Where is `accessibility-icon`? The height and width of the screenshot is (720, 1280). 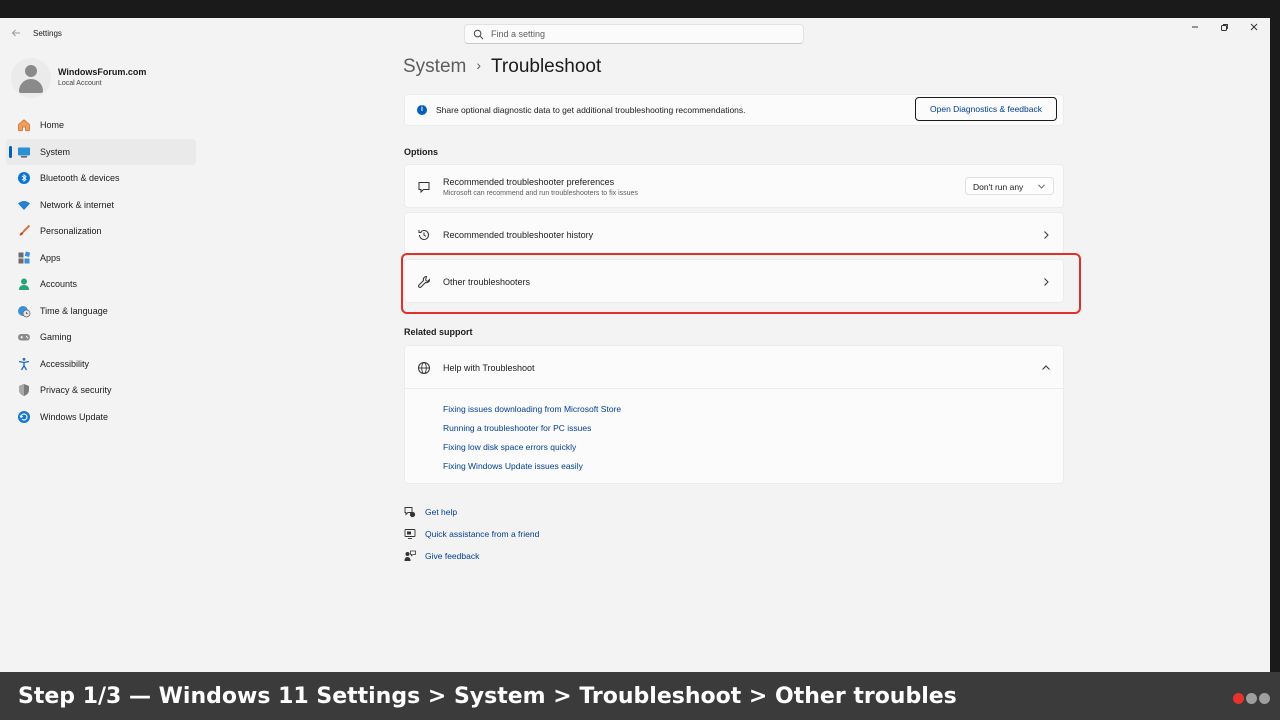 accessibility-icon is located at coordinates (24, 363).